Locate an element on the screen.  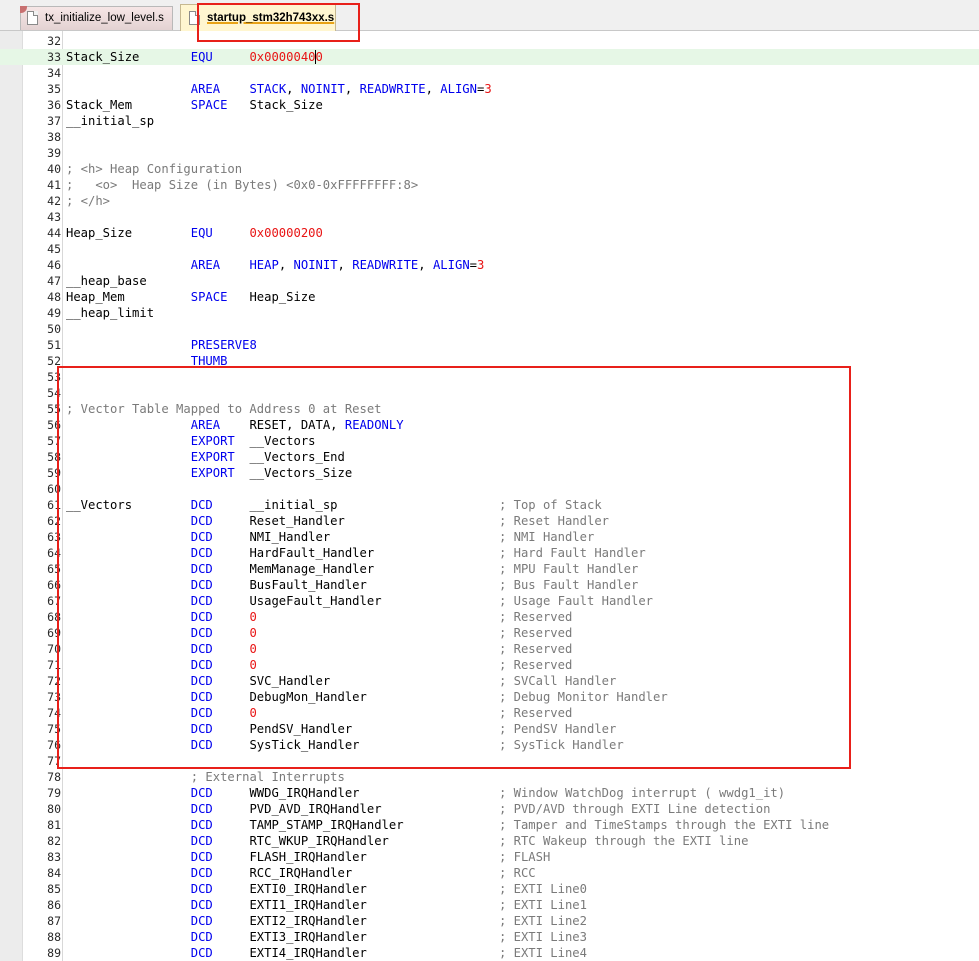
number-token: 0x00000400 is located at coordinates (286, 57).